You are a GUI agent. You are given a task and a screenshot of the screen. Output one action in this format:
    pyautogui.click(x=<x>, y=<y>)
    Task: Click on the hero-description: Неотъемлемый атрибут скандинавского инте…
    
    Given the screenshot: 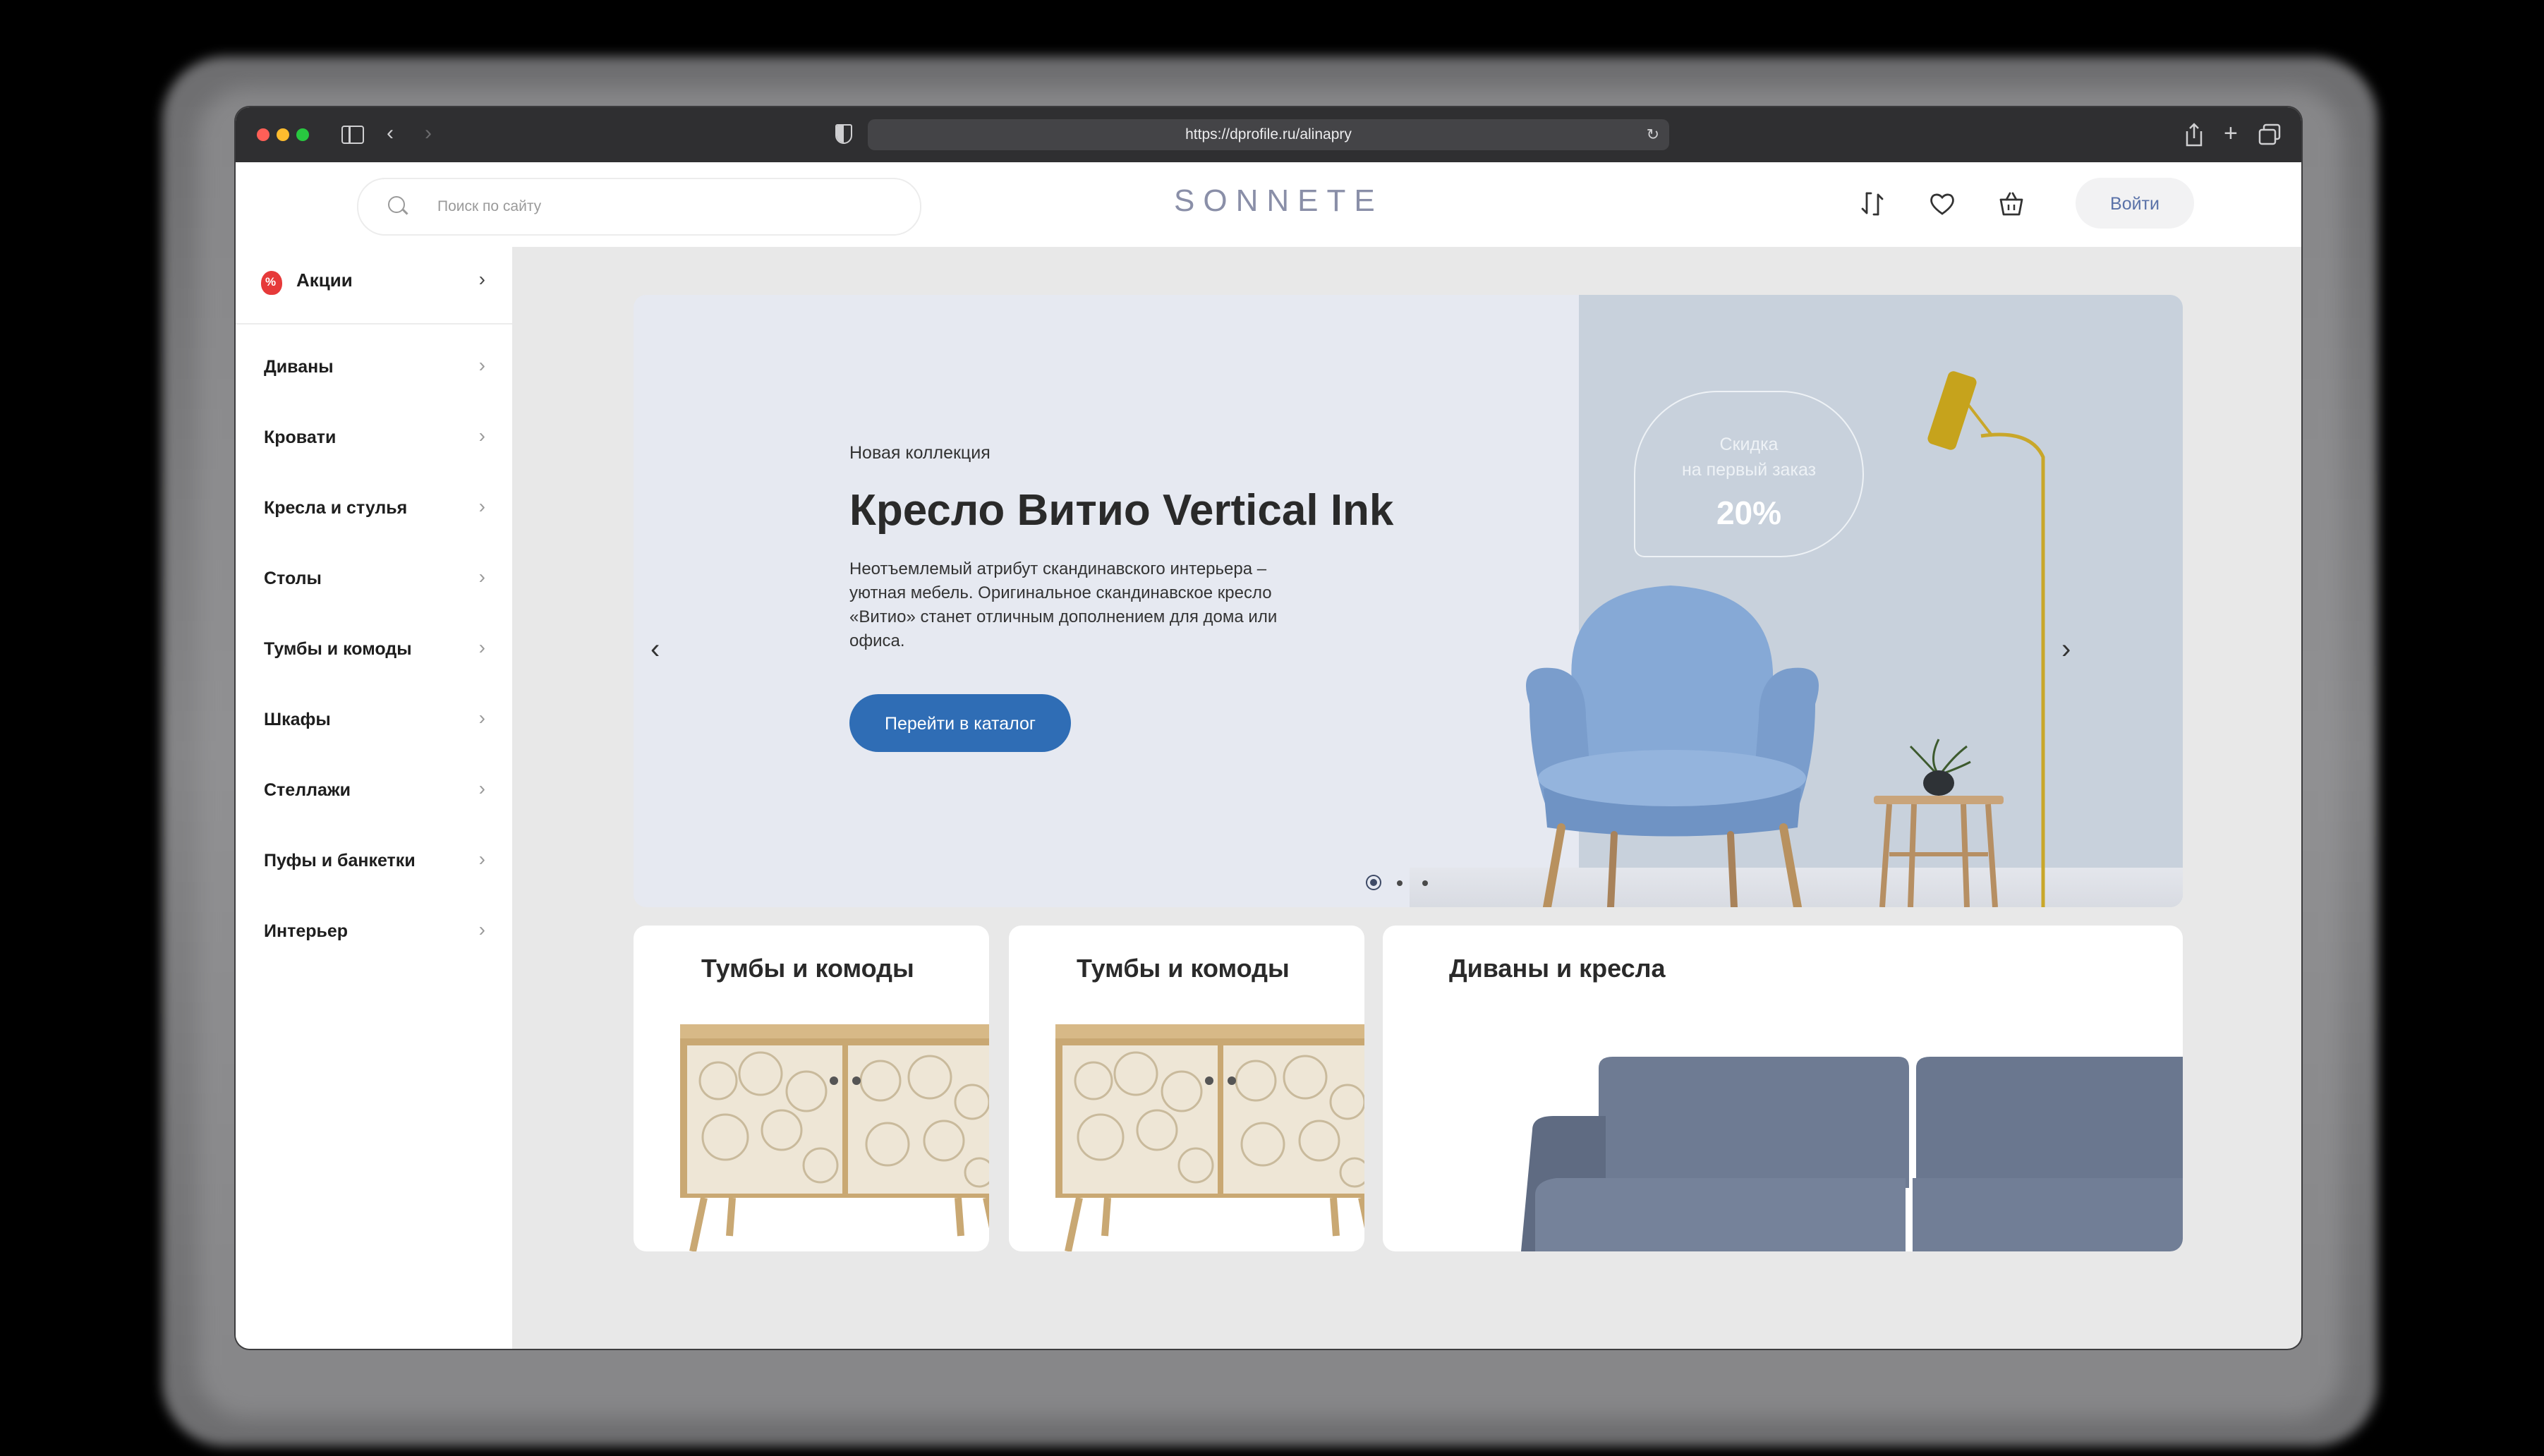 What is the action you would take?
    pyautogui.click(x=1064, y=604)
    